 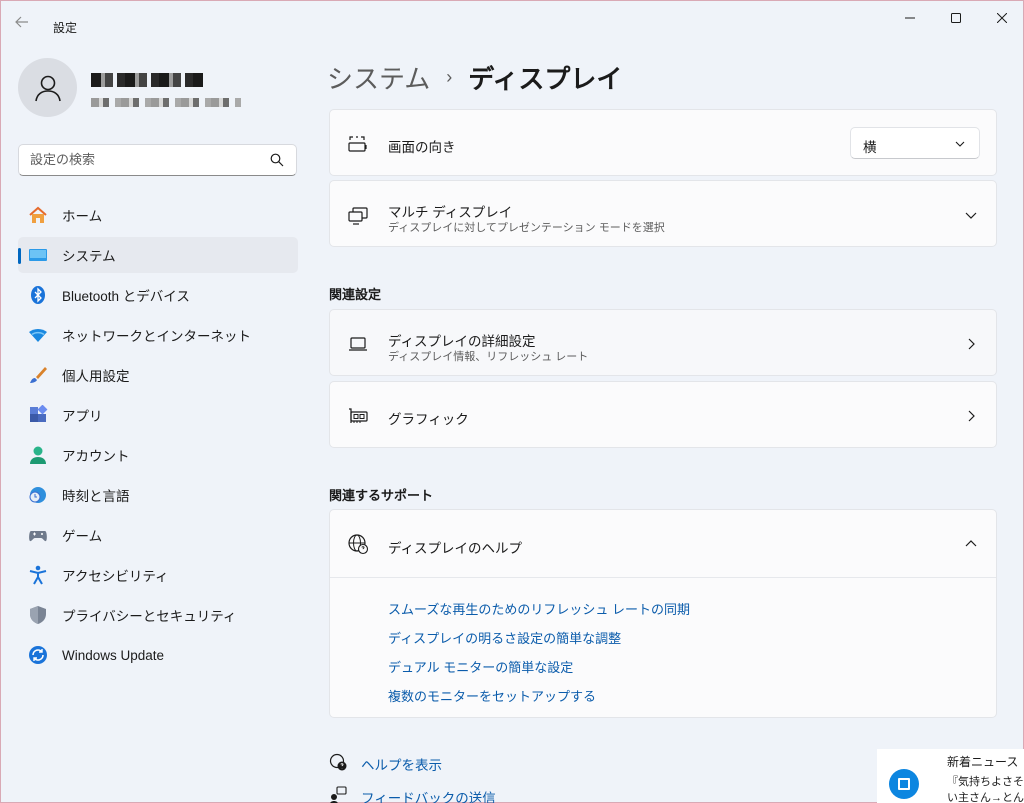 I want to click on related-settings-heading: 関連設定, so click(x=355, y=294).